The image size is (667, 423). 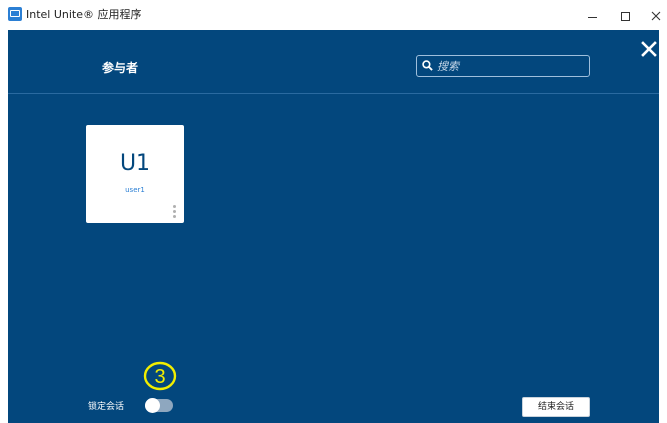 I want to click on step-number-badge: 3, so click(x=160, y=376).